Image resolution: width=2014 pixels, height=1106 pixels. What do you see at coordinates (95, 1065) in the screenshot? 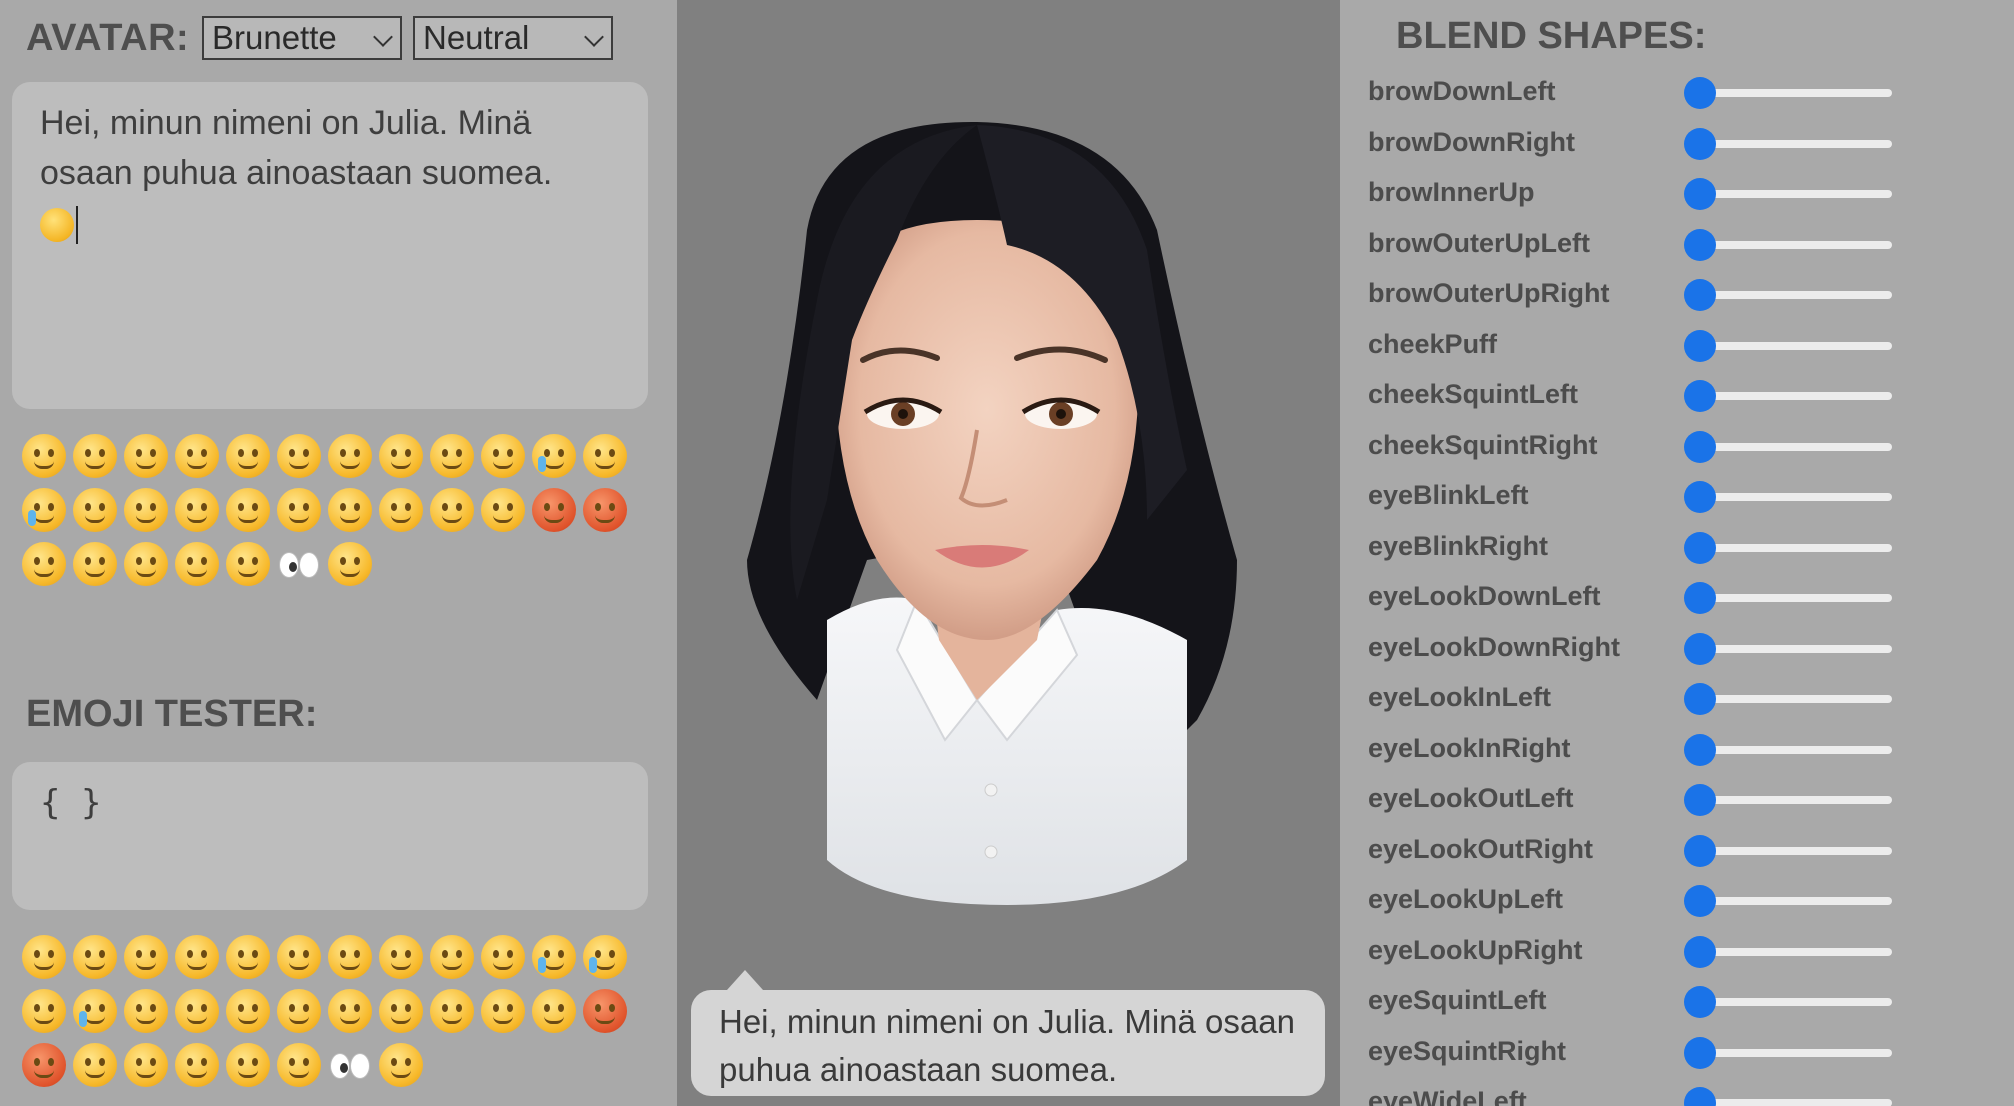
I see `frowning-emoji-button` at bounding box center [95, 1065].